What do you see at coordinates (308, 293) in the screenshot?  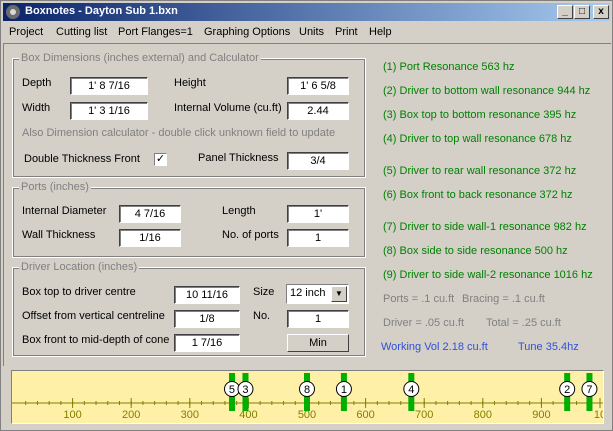 I see `driver-size-value: 12 inch` at bounding box center [308, 293].